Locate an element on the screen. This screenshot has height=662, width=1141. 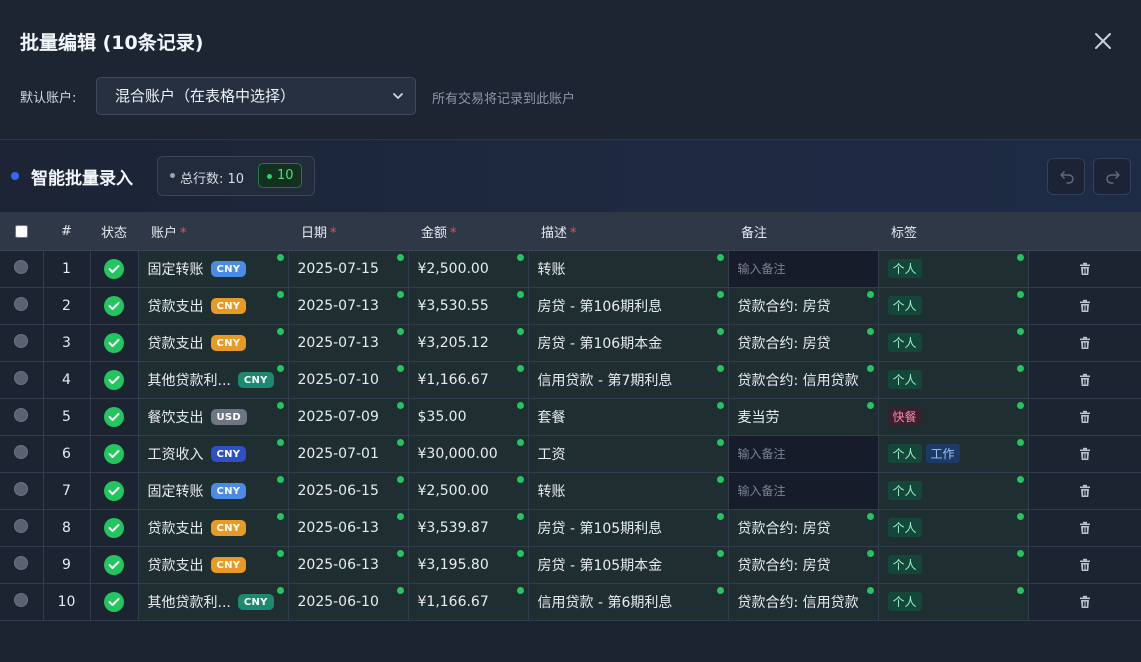
date-cell: 2025-07-09 is located at coordinates (348, 417).